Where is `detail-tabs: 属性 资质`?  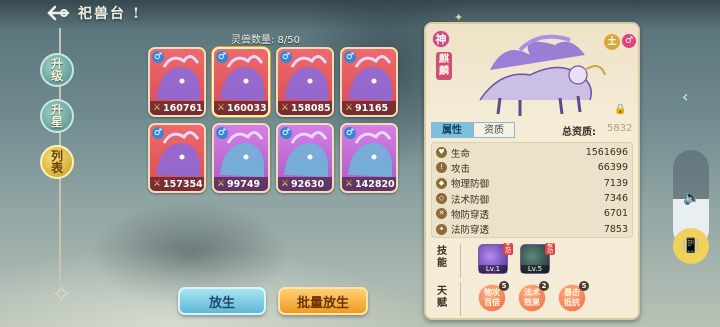
detail-tabs: 属性 资质 is located at coordinates (473, 130).